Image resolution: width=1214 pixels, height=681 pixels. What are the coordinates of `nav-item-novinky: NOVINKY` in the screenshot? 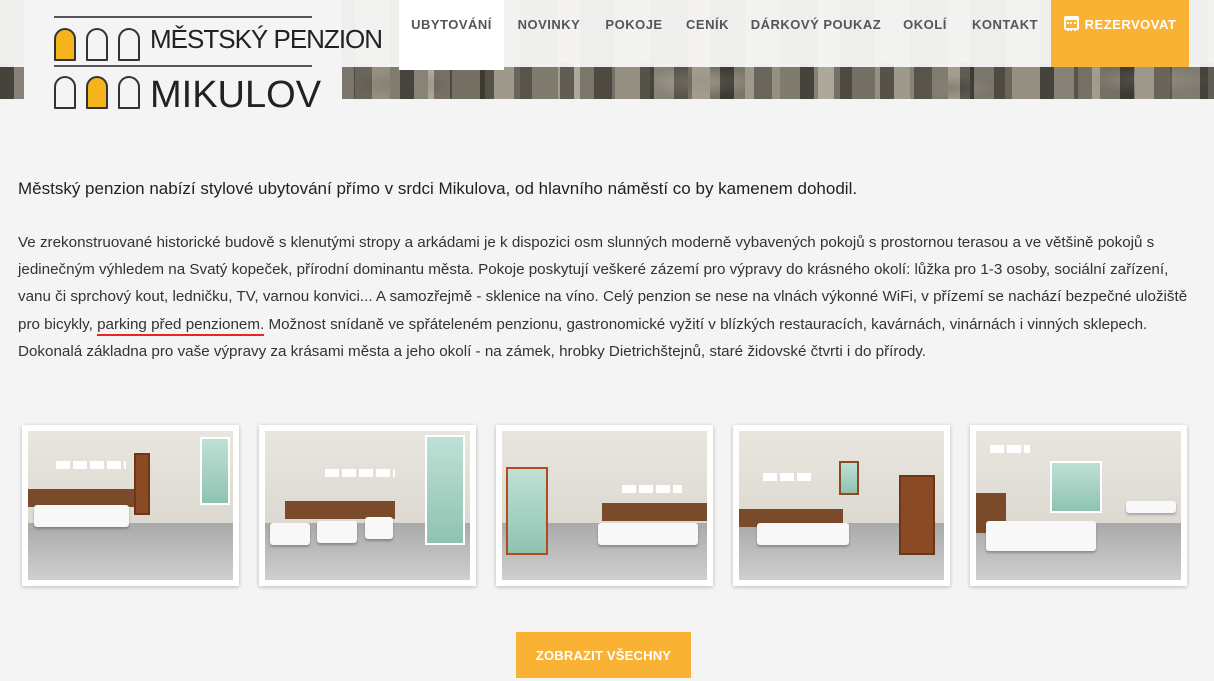 It's located at (549, 33).